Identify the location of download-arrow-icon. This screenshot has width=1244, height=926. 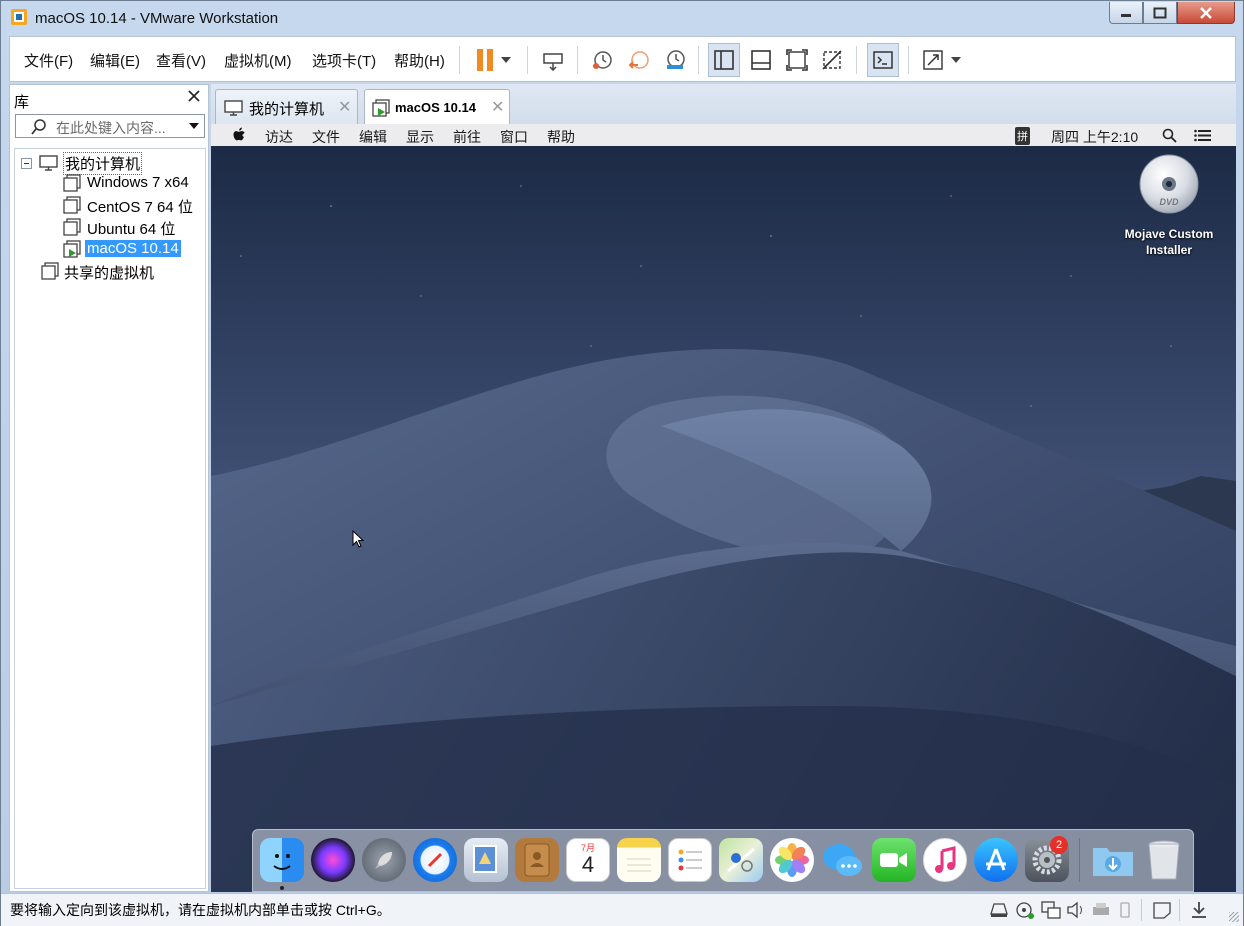
(1199, 910).